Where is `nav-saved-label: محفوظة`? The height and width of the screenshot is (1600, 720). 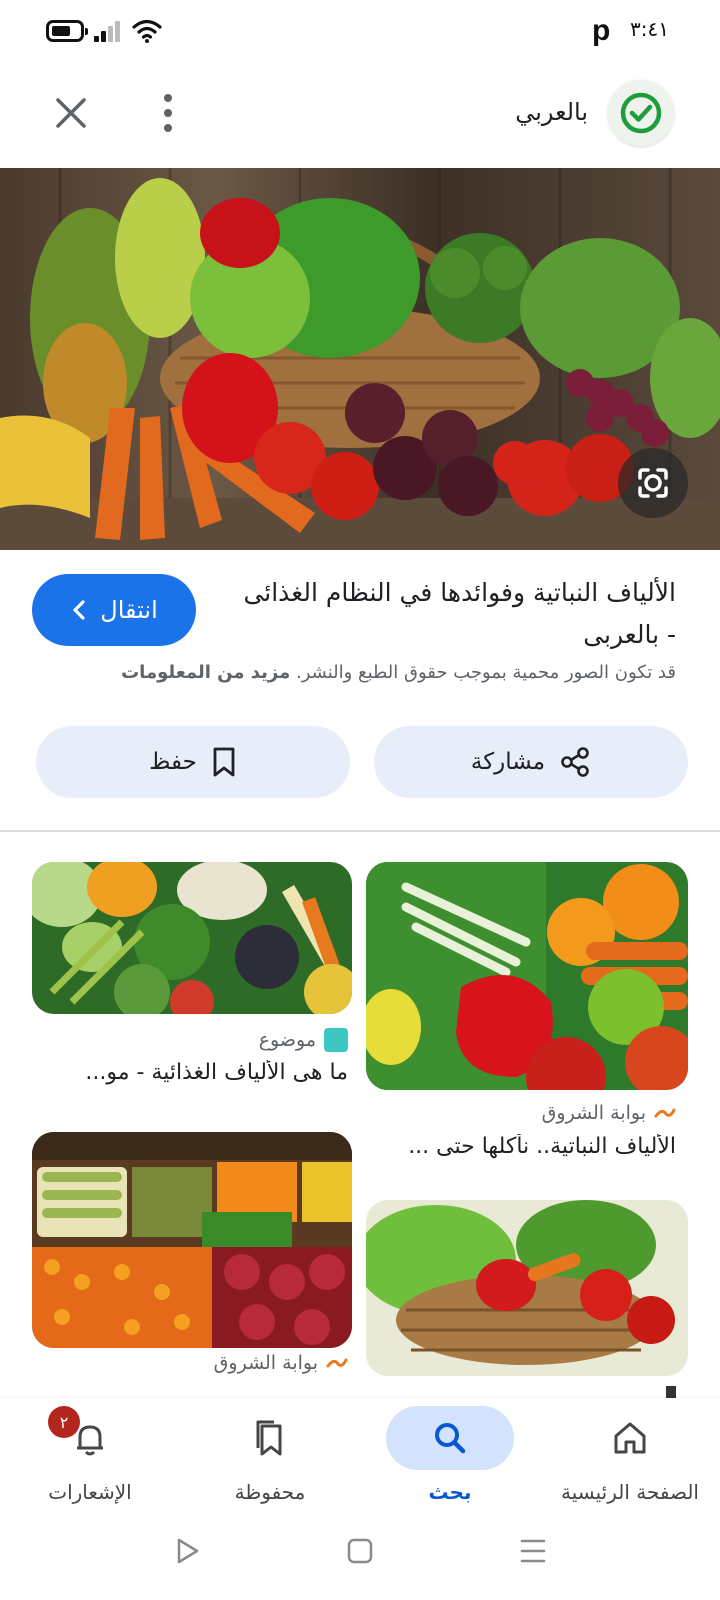
nav-saved-label: محفوظة is located at coordinates (270, 1492).